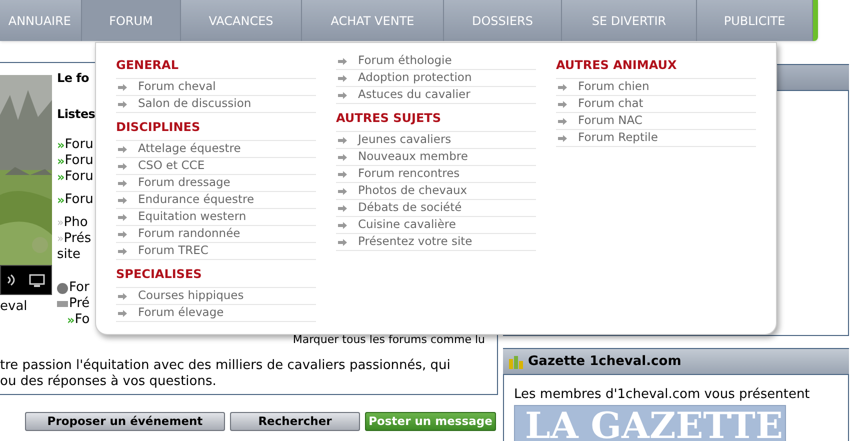 The image size is (861, 441). What do you see at coordinates (216, 149) in the screenshot?
I see `menu-item: Attelage équestre` at bounding box center [216, 149].